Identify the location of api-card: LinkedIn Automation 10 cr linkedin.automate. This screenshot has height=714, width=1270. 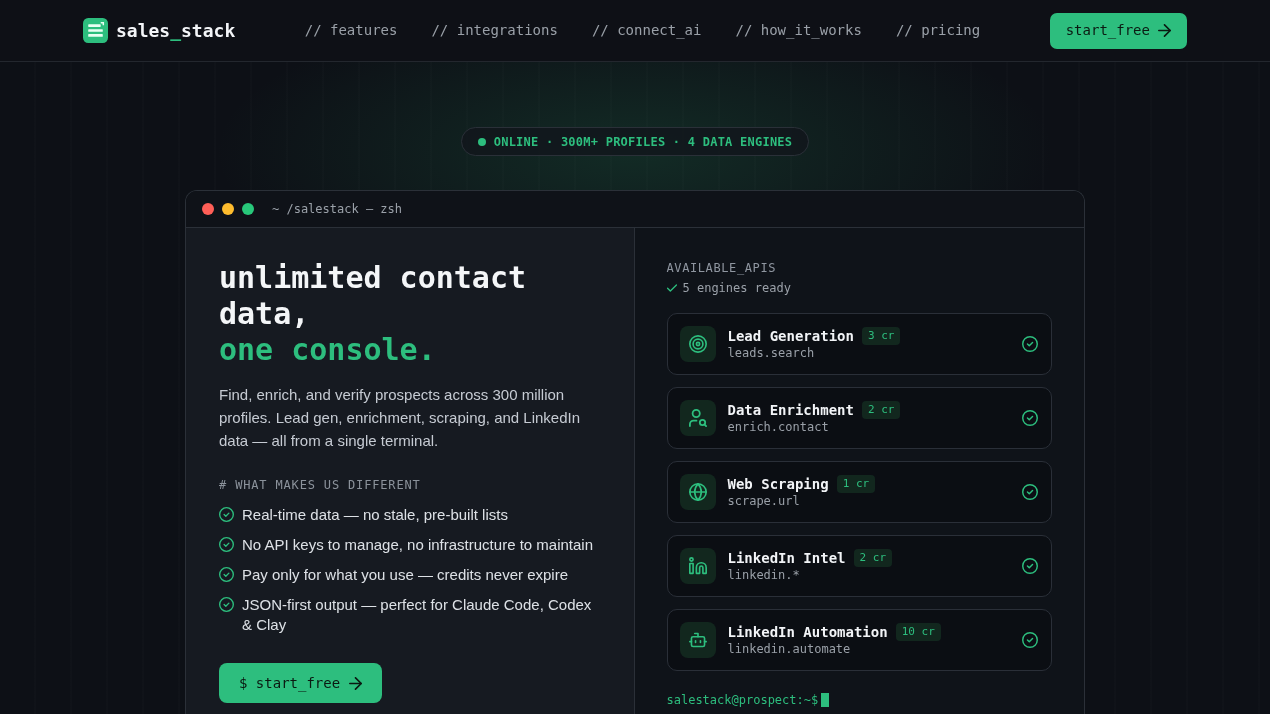
(859, 640).